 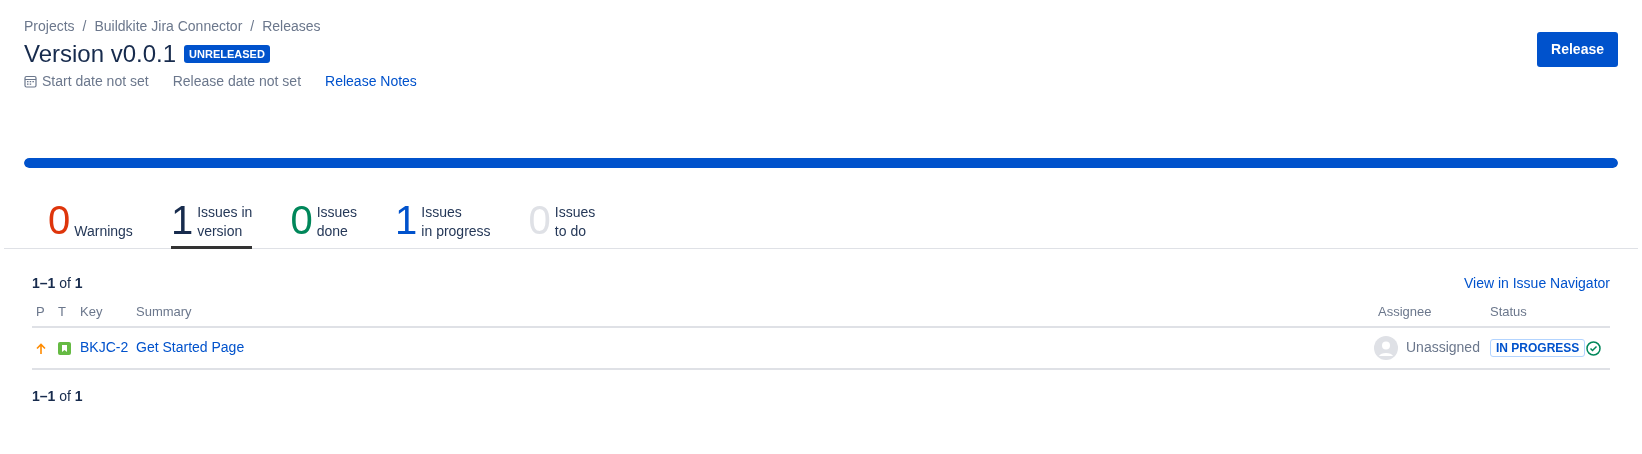 I want to click on issue-navigator-link: View in Issue Navigator, so click(x=1536, y=284).